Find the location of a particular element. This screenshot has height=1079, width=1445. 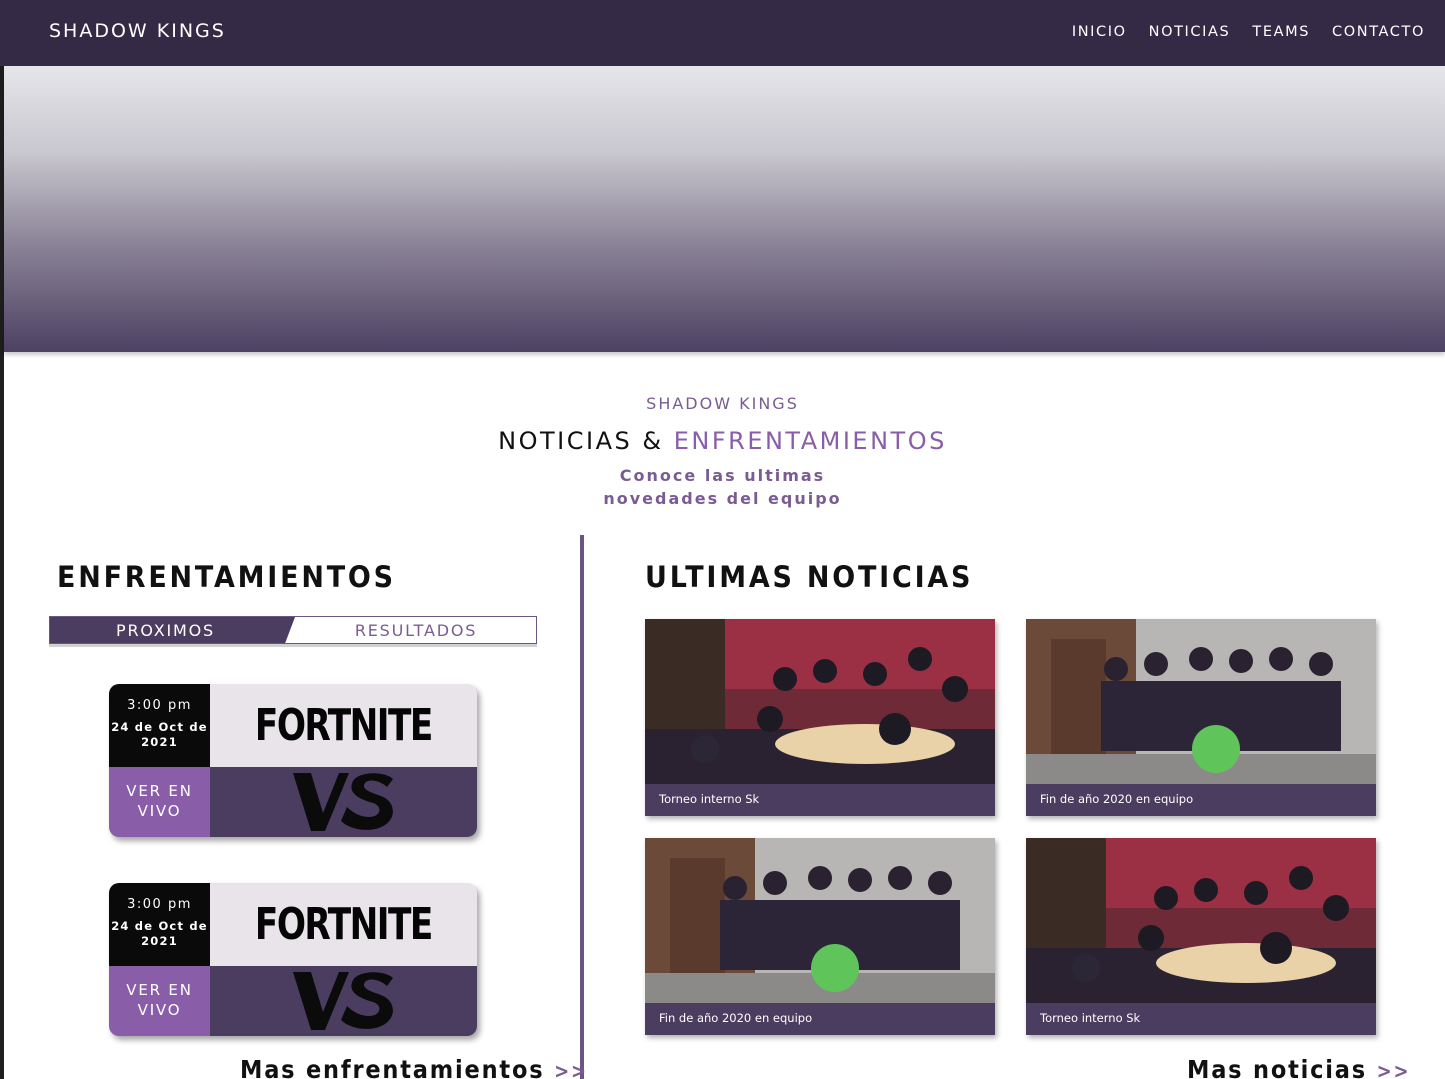

more-news-arrows: >> is located at coordinates (1393, 1069).